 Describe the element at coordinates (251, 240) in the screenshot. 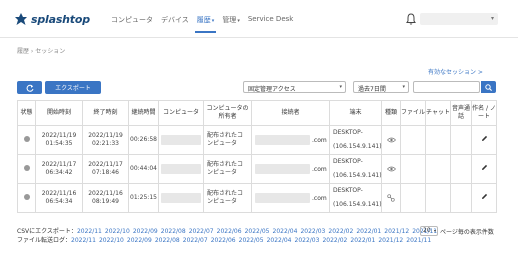

I see `ftl-month-link: 2022/05` at that location.